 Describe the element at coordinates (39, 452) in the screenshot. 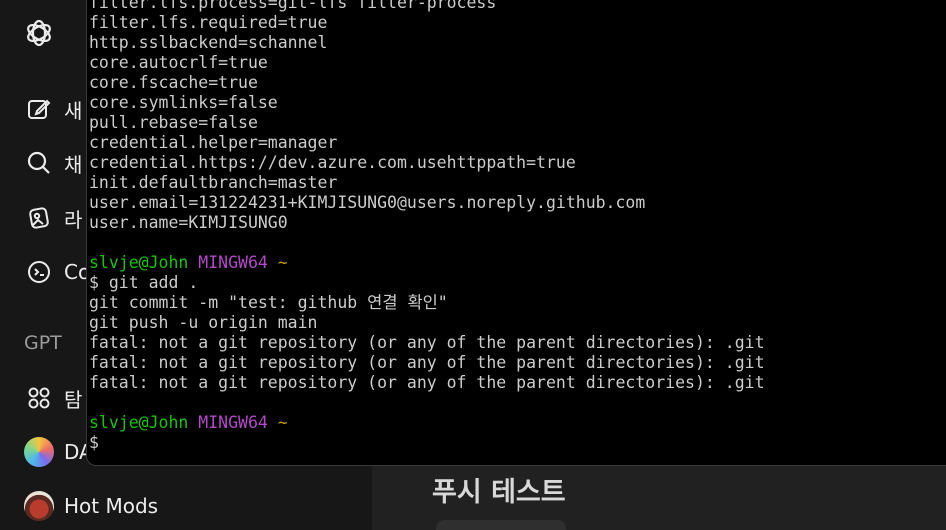

I see `dalle-avatar` at that location.